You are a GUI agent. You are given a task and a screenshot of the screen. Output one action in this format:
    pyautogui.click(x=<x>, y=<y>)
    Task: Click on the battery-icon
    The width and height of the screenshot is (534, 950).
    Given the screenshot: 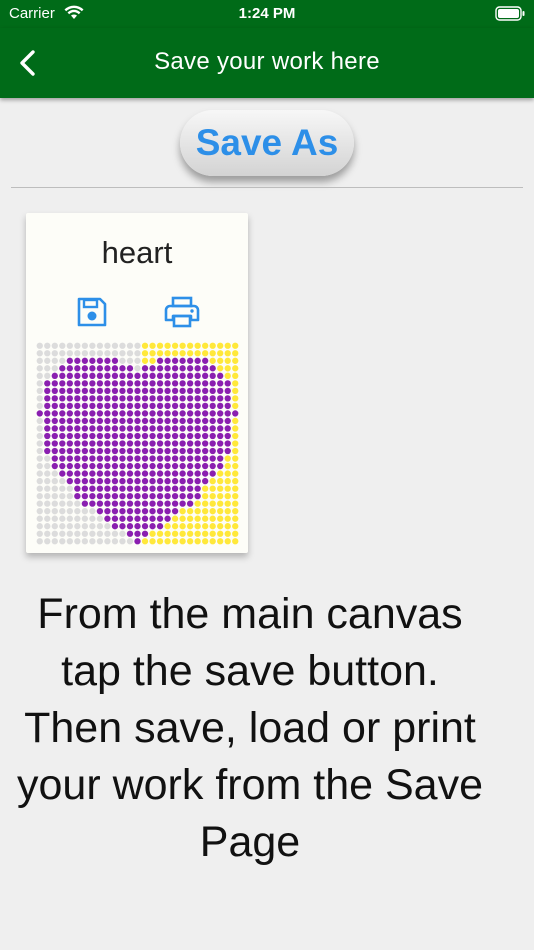 What is the action you would take?
    pyautogui.click(x=510, y=13)
    